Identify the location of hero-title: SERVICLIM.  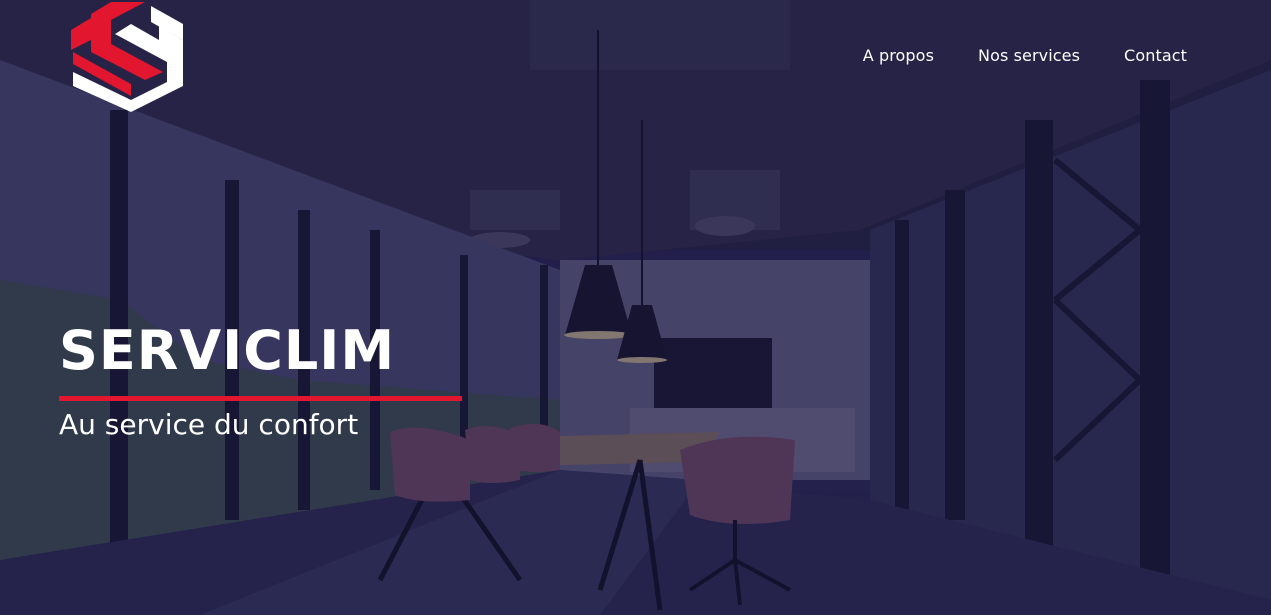
(227, 350).